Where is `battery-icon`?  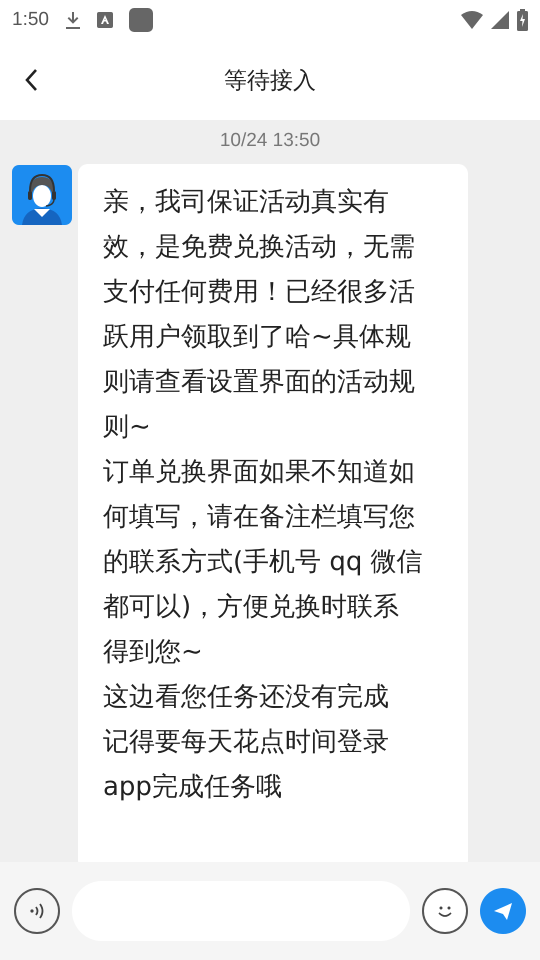 battery-icon is located at coordinates (522, 20).